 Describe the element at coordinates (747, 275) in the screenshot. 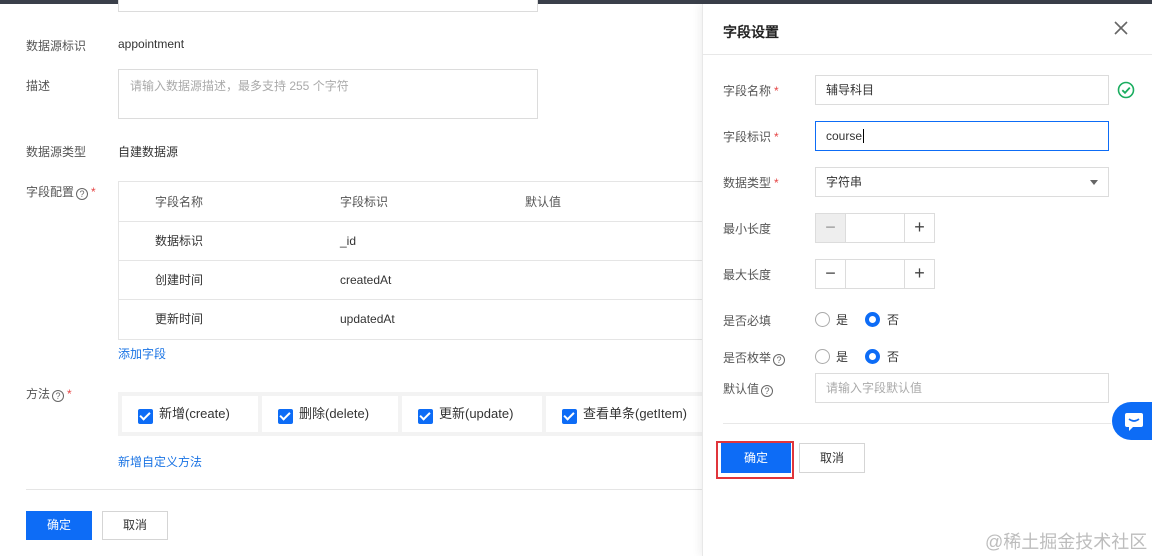

I see `max-length-label: 最大长度` at that location.